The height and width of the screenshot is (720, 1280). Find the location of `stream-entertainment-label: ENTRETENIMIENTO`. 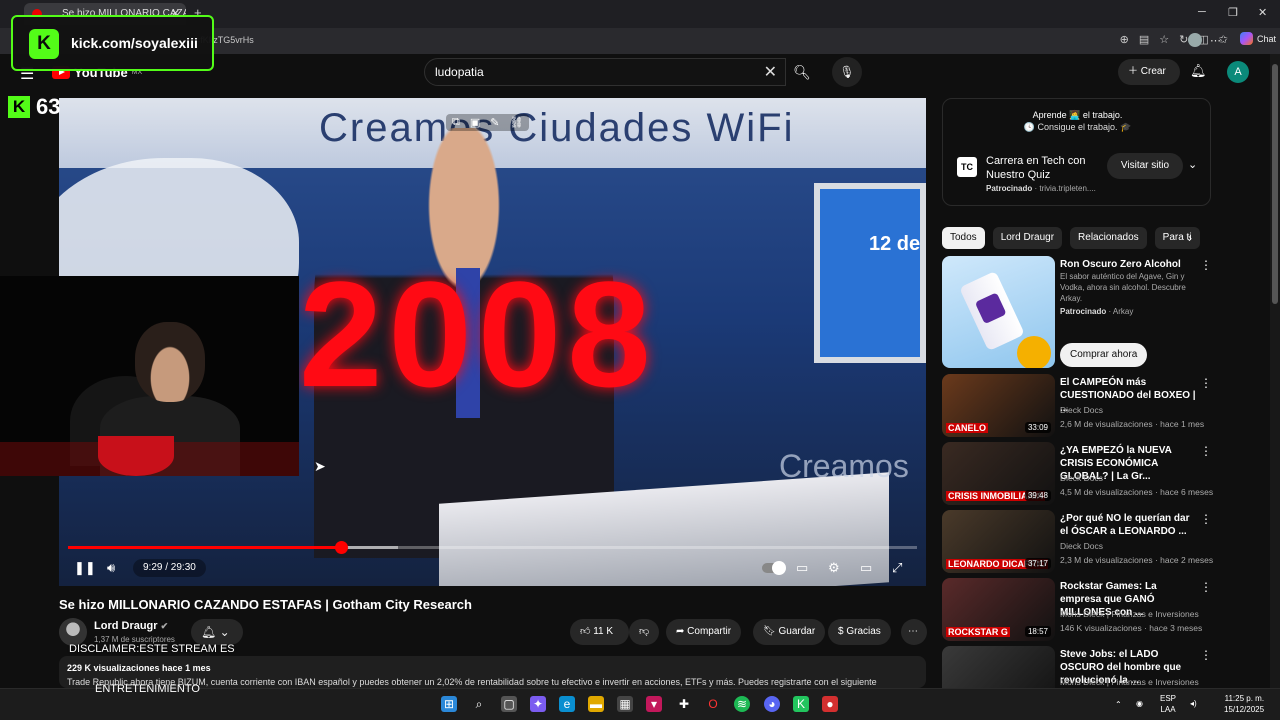

stream-entertainment-label: ENTRETENIMIENTO is located at coordinates (147, 689).